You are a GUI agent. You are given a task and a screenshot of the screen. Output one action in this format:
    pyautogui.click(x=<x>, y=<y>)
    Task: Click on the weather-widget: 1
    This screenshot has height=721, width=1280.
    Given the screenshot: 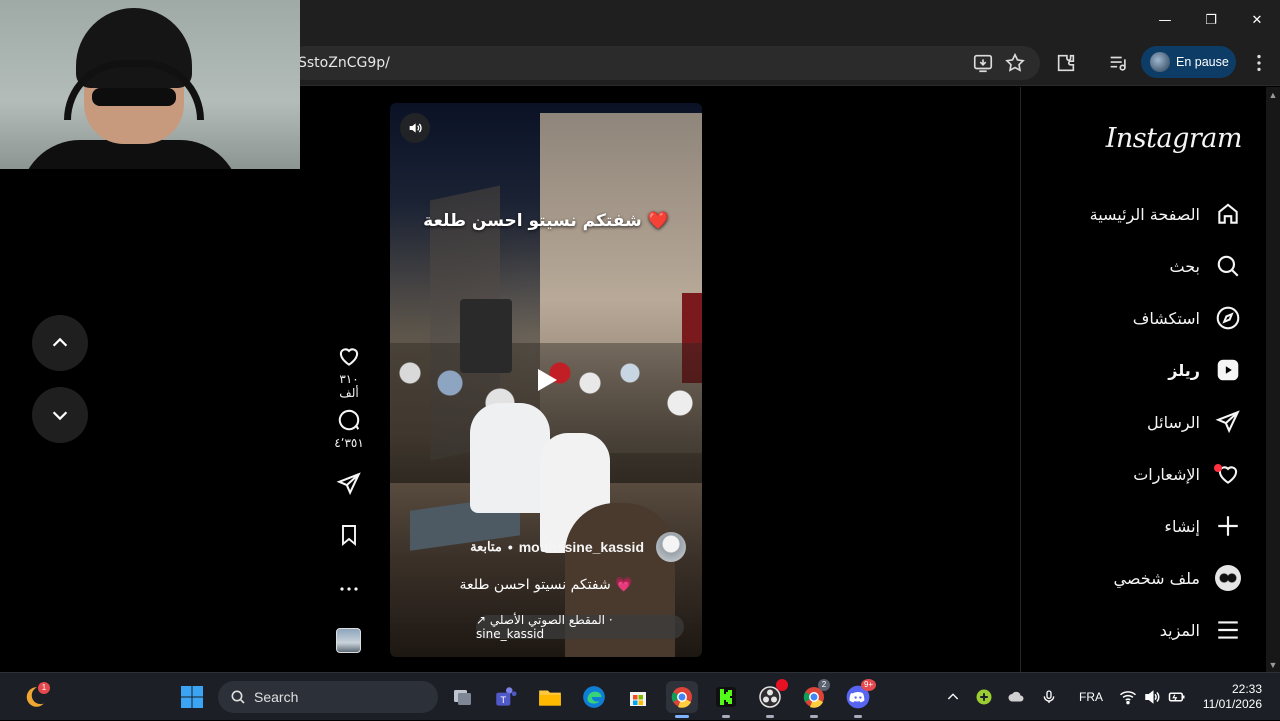 What is the action you would take?
    pyautogui.click(x=34, y=697)
    